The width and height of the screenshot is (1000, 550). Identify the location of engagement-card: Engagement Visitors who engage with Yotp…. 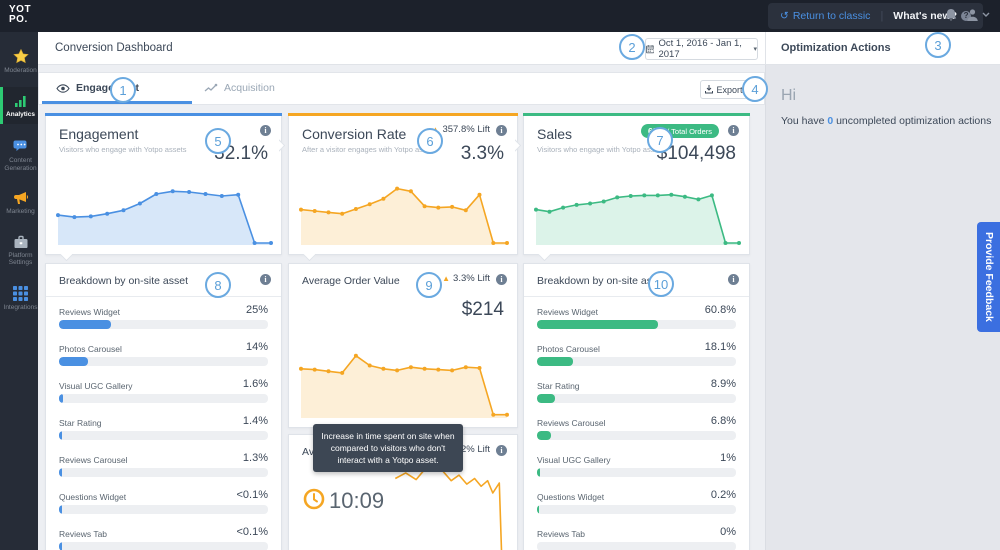
(163, 184).